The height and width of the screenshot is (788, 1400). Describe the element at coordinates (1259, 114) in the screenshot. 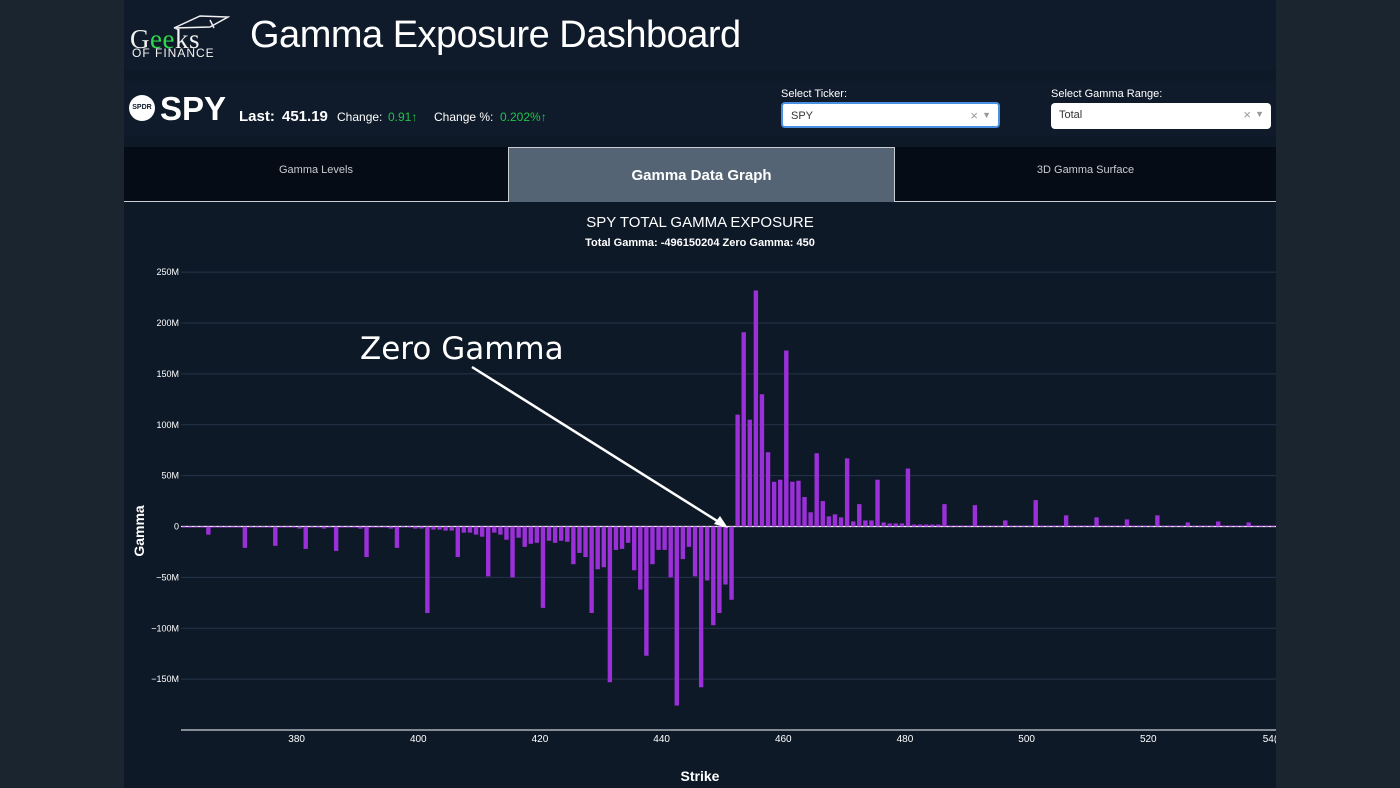

I see `chevron-down-icon: ▼` at that location.